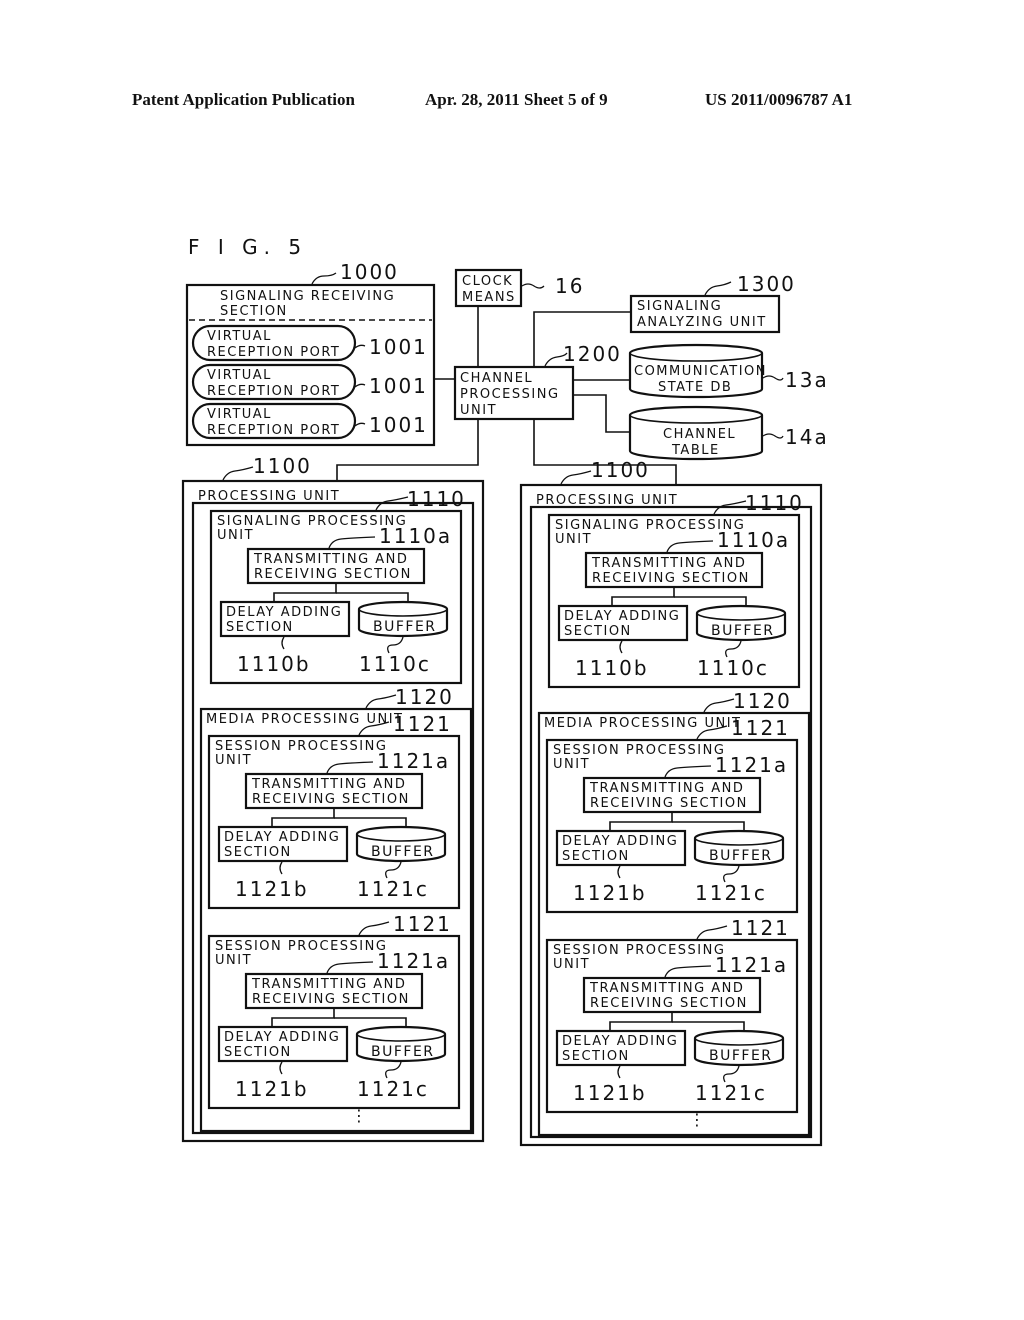 Image resolution: width=1024 pixels, height=1320 pixels. What do you see at coordinates (700, 371) in the screenshot?
I see `comm-db-label-1: COMMUNICATION` at bounding box center [700, 371].